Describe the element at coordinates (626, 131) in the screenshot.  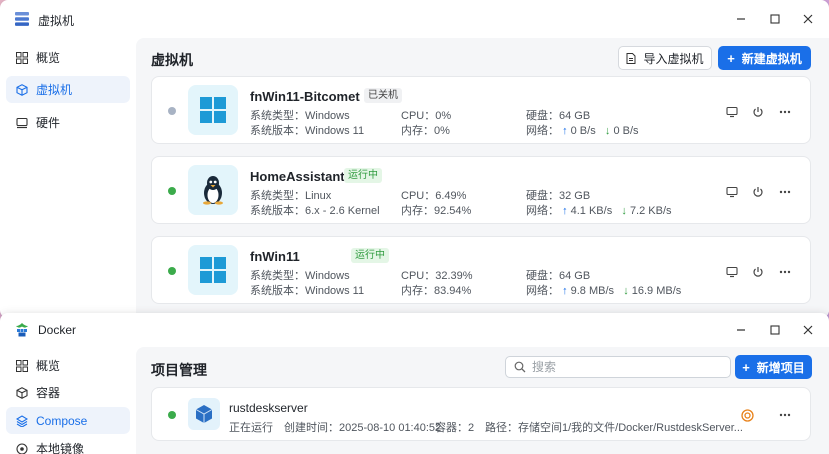
I see `download-speed: 0 B/s` at that location.